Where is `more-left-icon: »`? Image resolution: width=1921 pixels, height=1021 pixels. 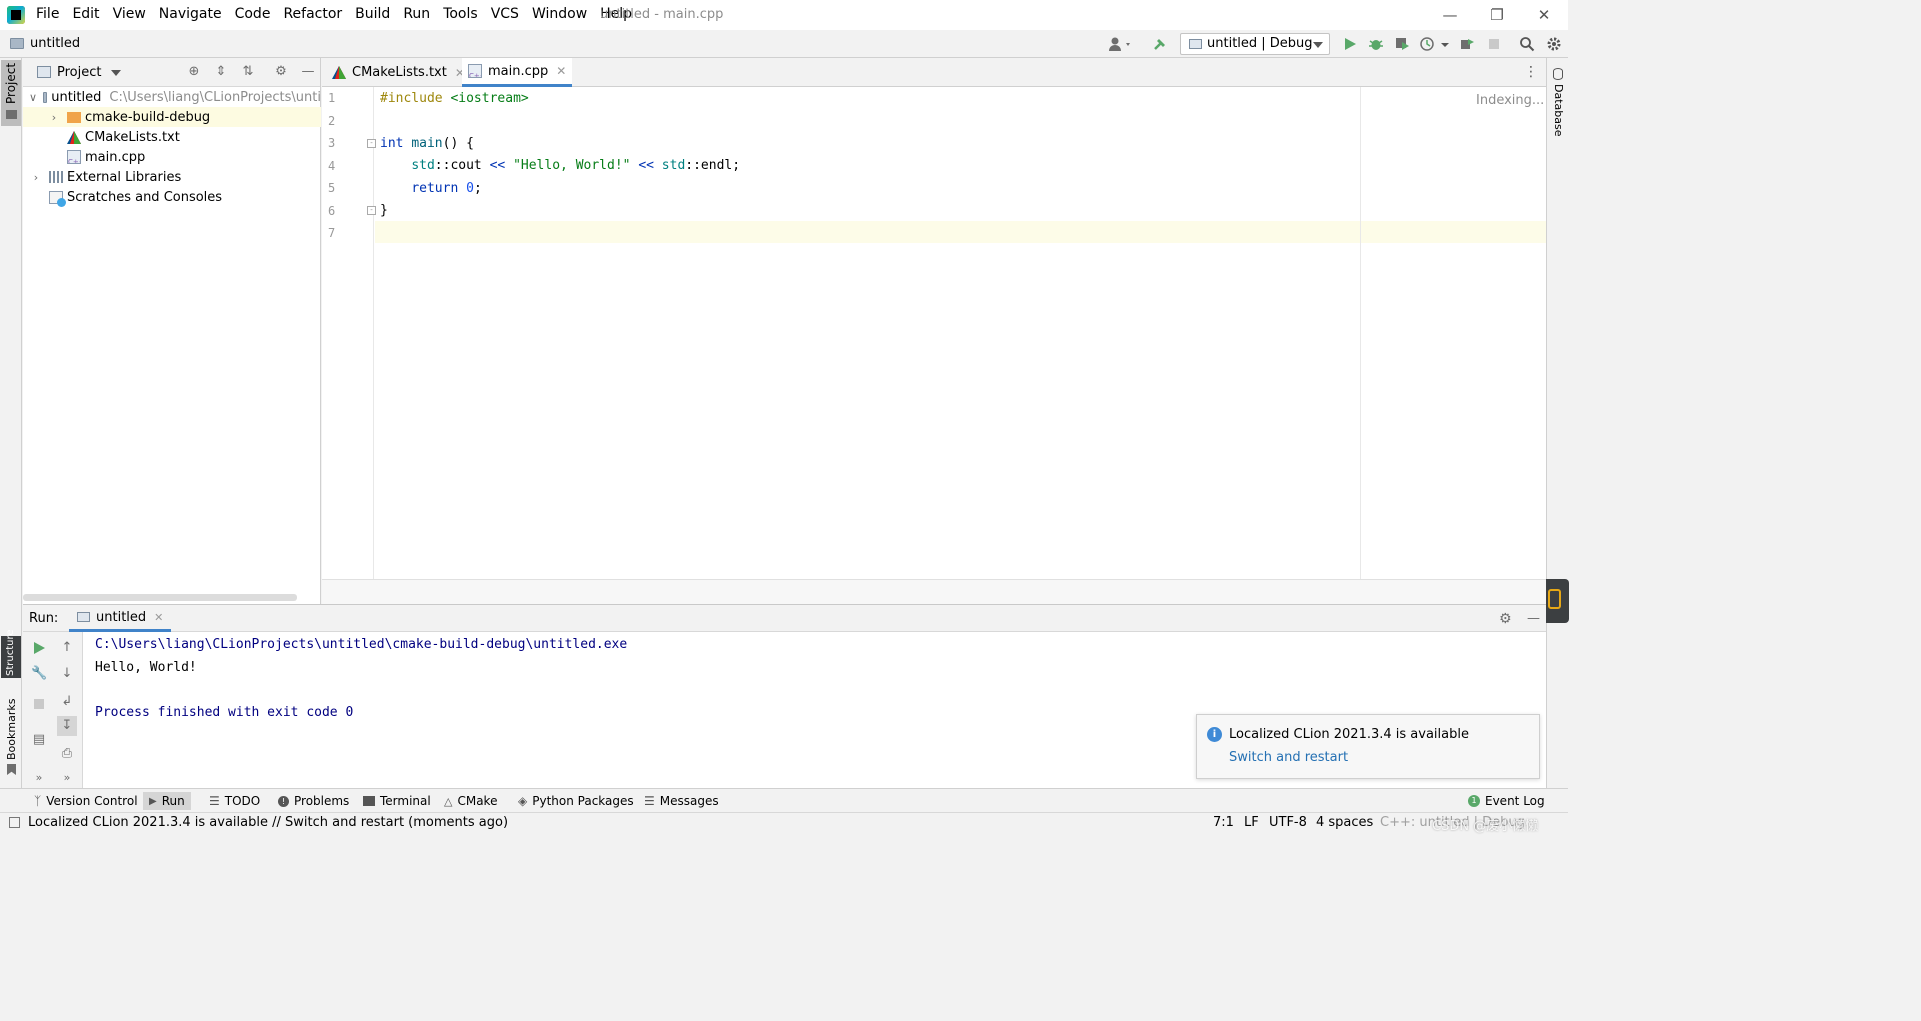
more-left-icon: » is located at coordinates (39, 778).